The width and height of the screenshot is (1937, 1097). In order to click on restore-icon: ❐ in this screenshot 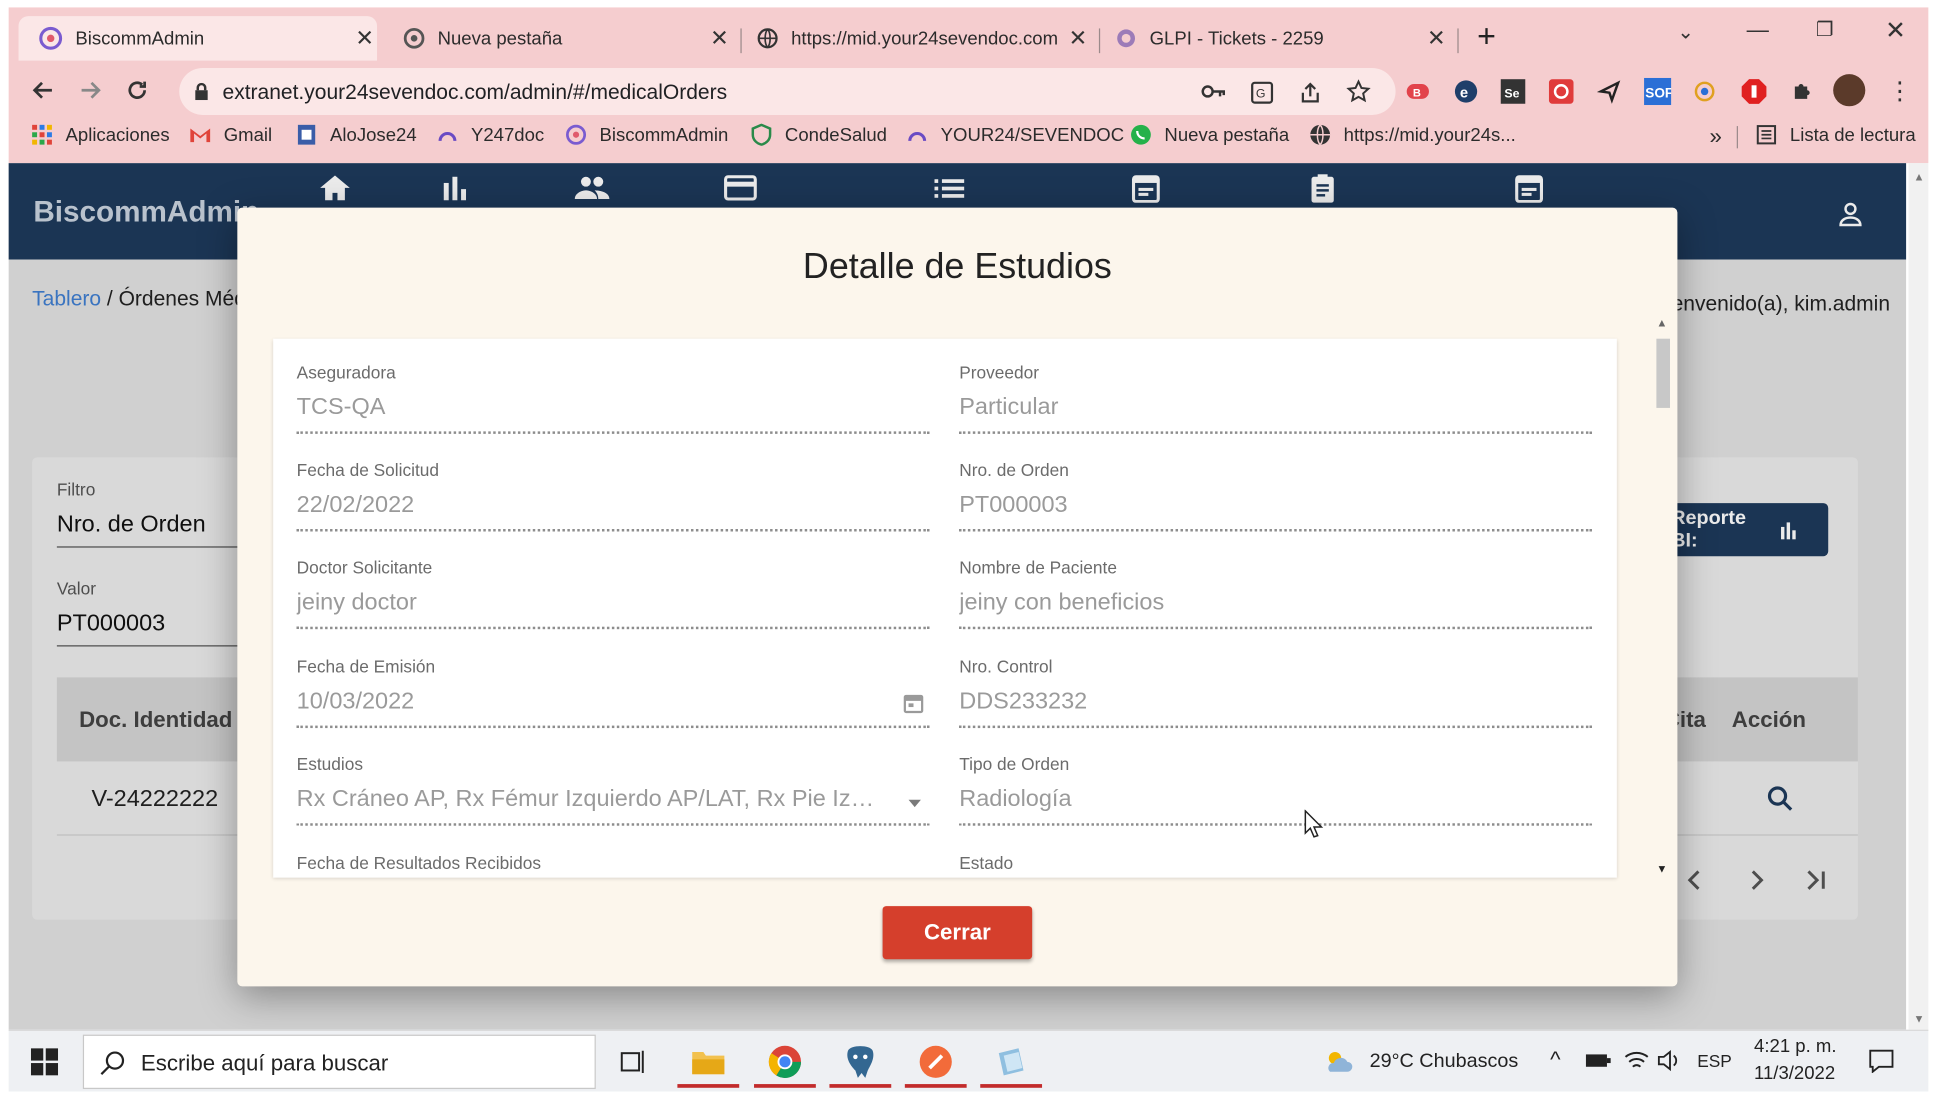, I will do `click(1825, 29)`.